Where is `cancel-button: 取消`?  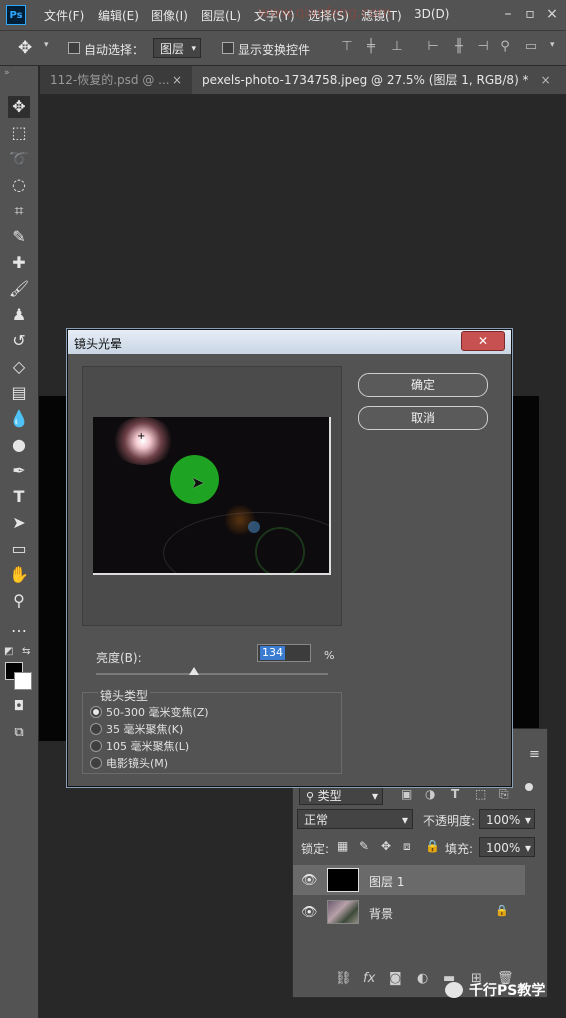 cancel-button: 取消 is located at coordinates (423, 418).